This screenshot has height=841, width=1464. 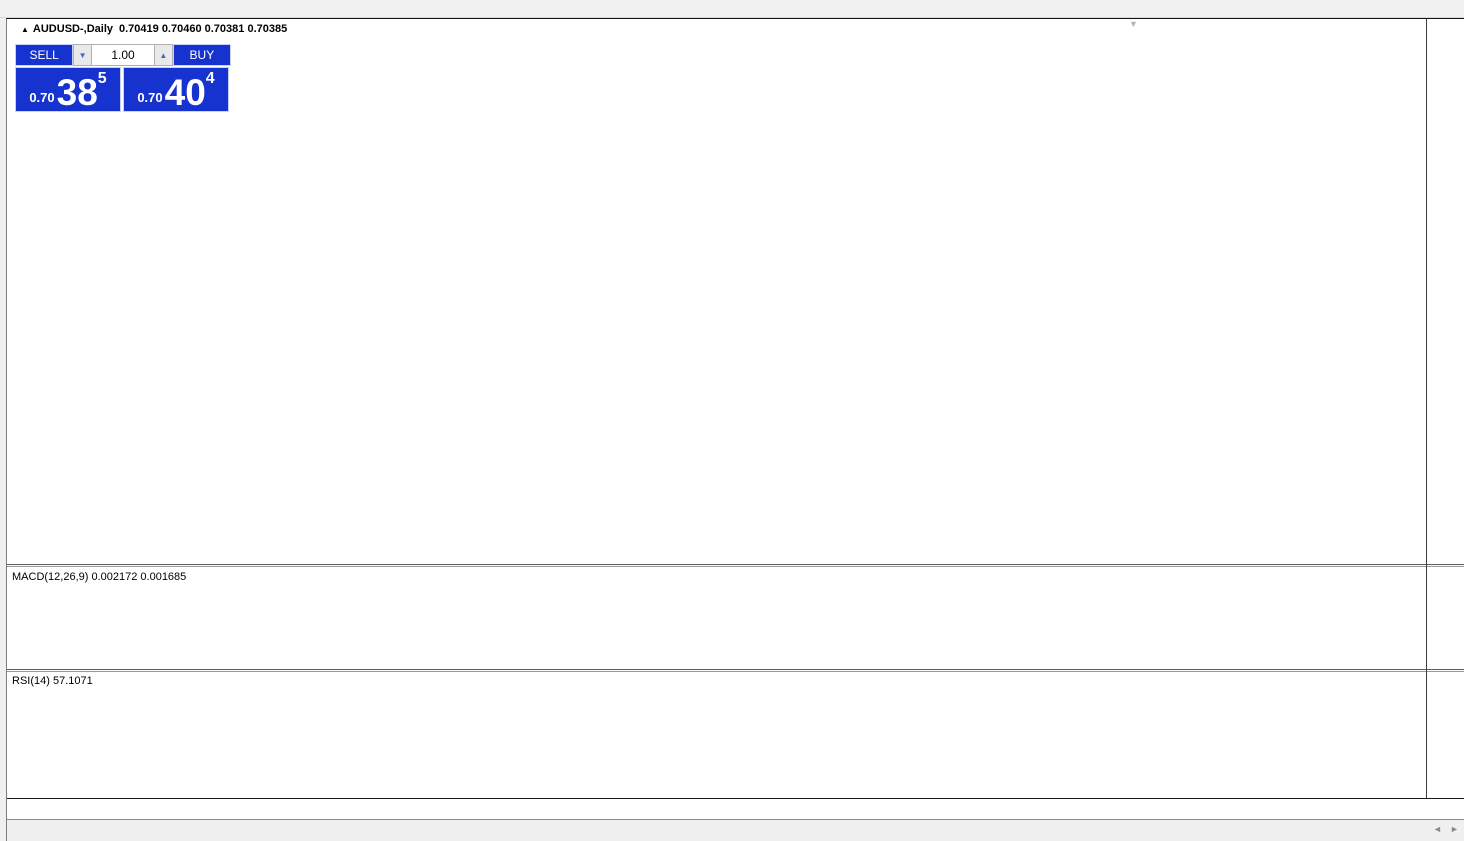 I want to click on sell-price-sup: 5, so click(x=102, y=78).